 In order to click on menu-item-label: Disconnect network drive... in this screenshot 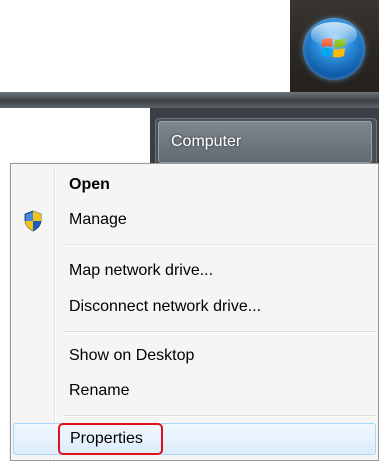, I will do `click(165, 306)`.